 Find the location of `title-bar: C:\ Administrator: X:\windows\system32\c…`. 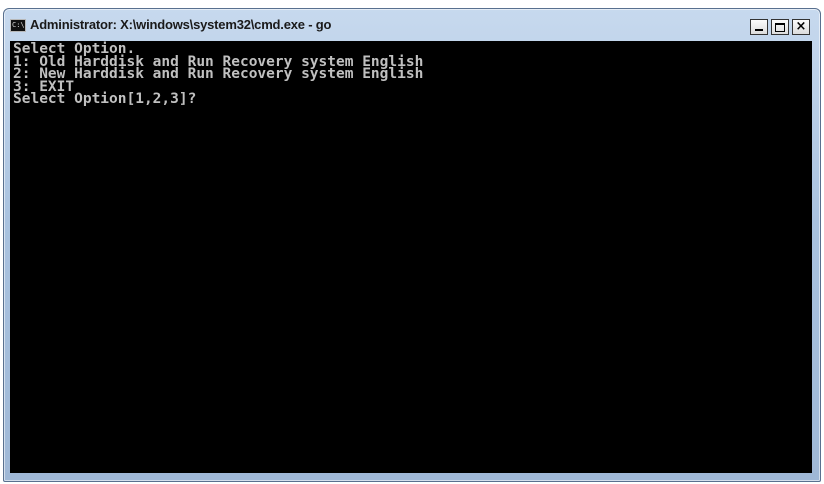

title-bar: C:\ Administrator: X:\windows\system32\c… is located at coordinates (412, 24).